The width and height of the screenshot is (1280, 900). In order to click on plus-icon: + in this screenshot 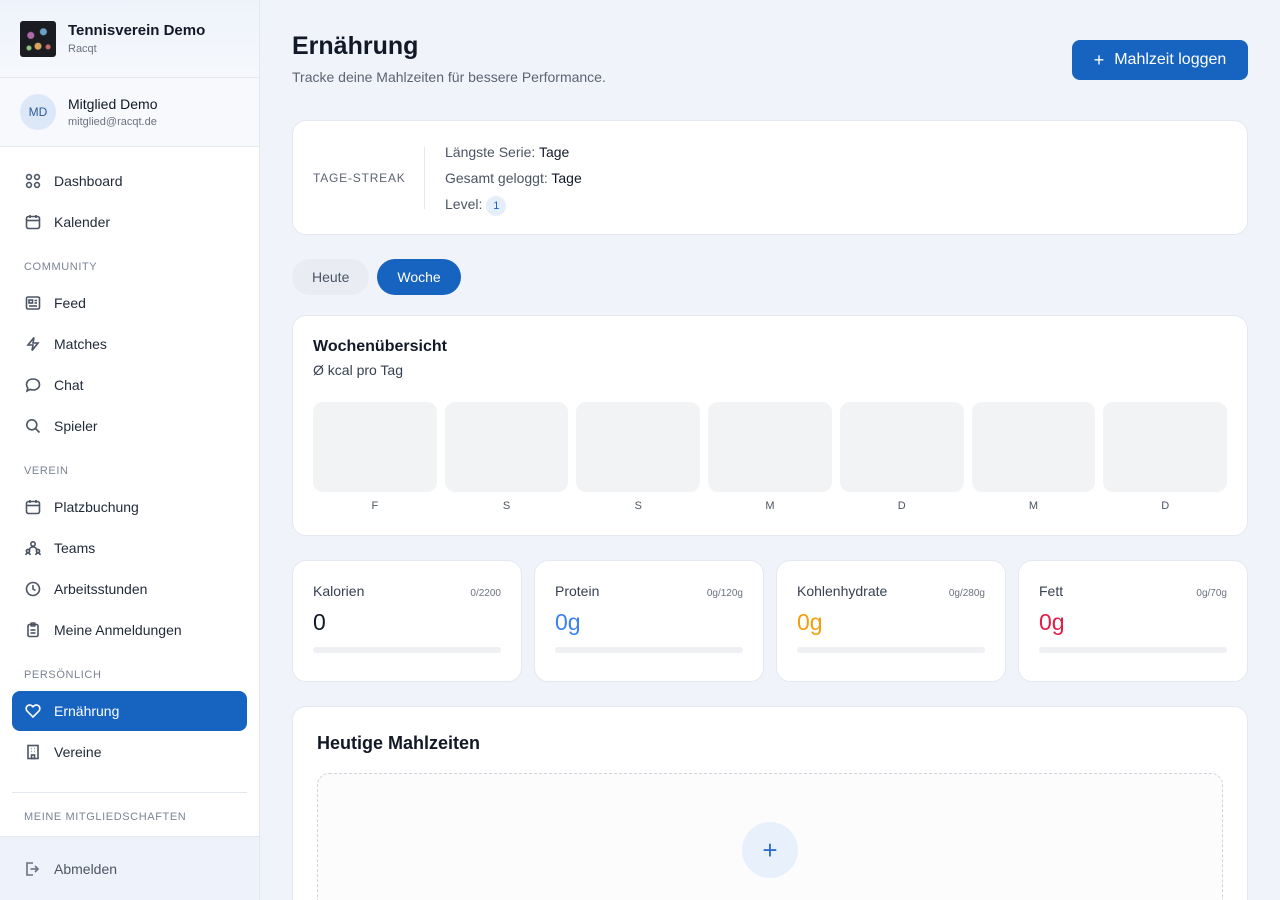, I will do `click(1099, 59)`.